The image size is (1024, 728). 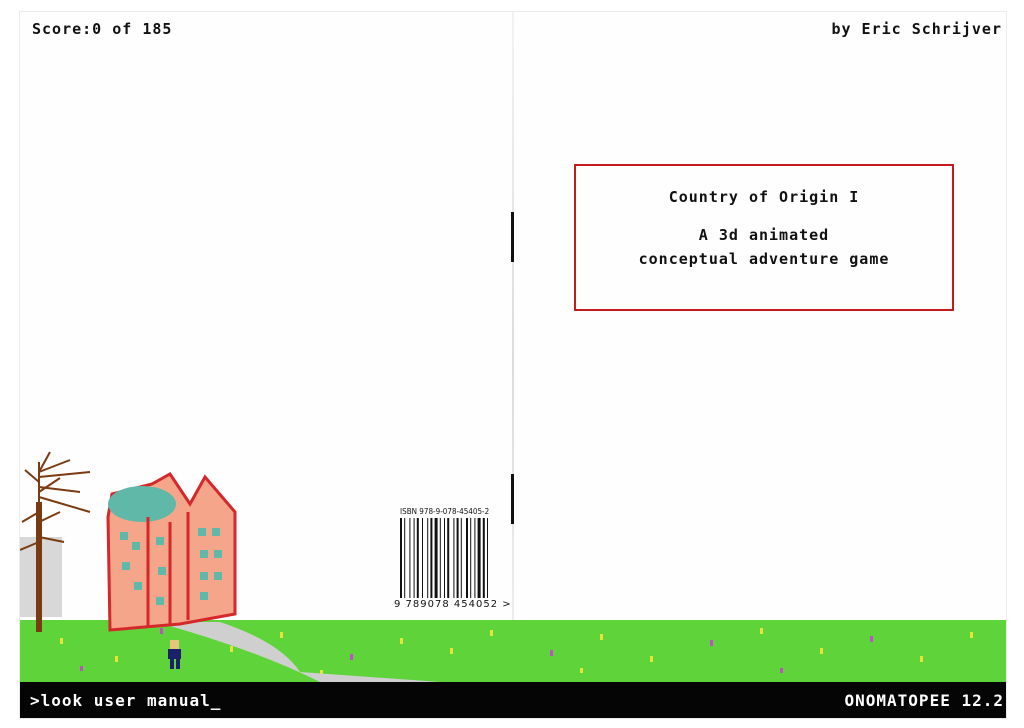 I want to click on tree-icon, so click(x=55, y=541).